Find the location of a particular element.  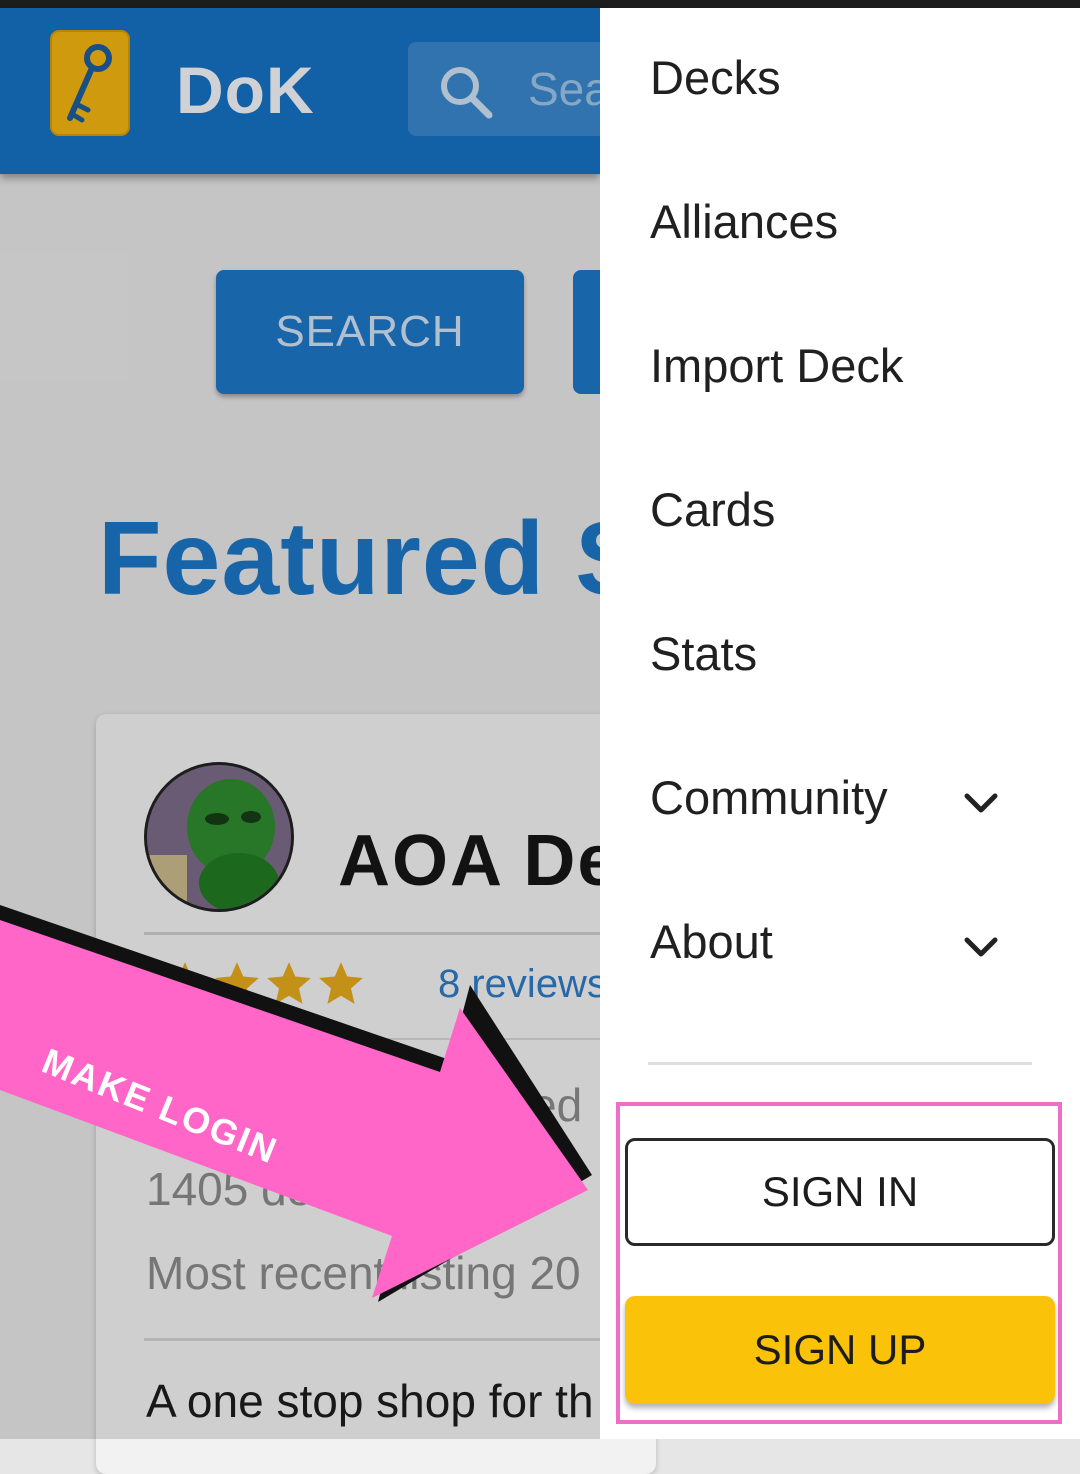

menu-item-community: Community is located at coordinates (850, 797).